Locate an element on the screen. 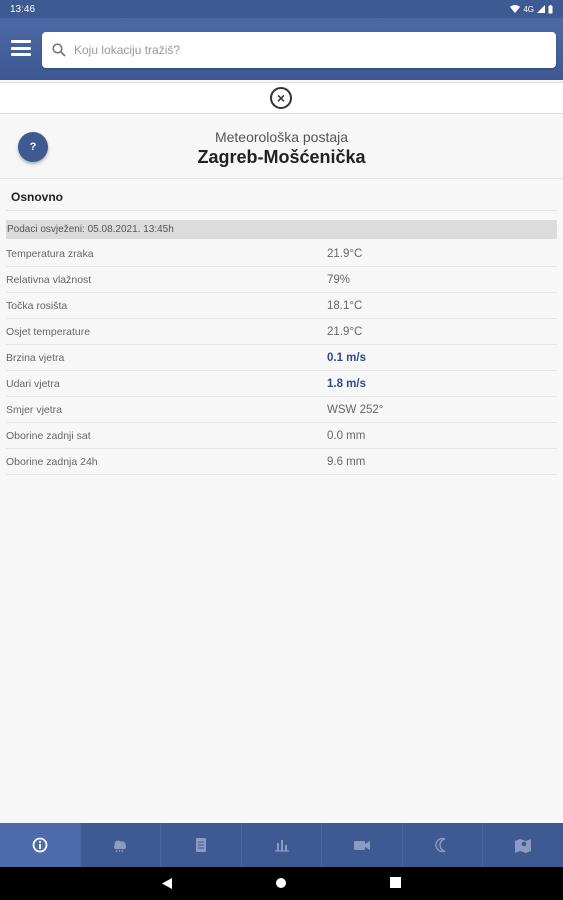 Image resolution: width=563 pixels, height=900 pixels. menu-button is located at coordinates (21, 48).